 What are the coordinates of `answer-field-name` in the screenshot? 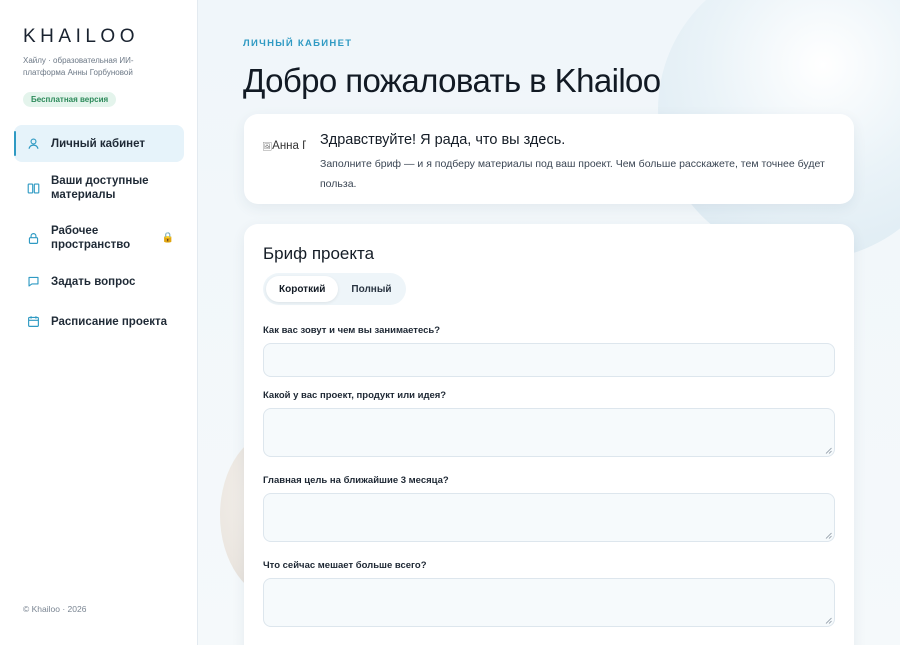 It's located at (549, 360).